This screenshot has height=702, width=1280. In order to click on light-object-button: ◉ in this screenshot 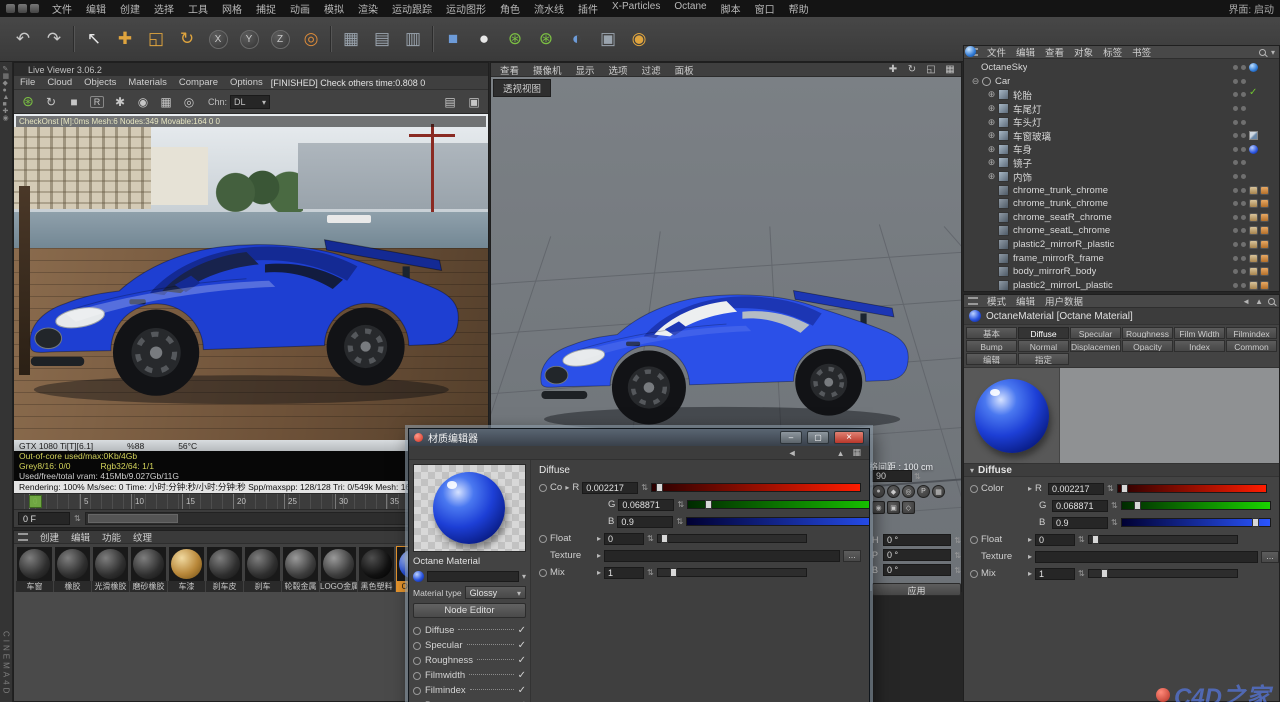, I will do `click(639, 39)`.